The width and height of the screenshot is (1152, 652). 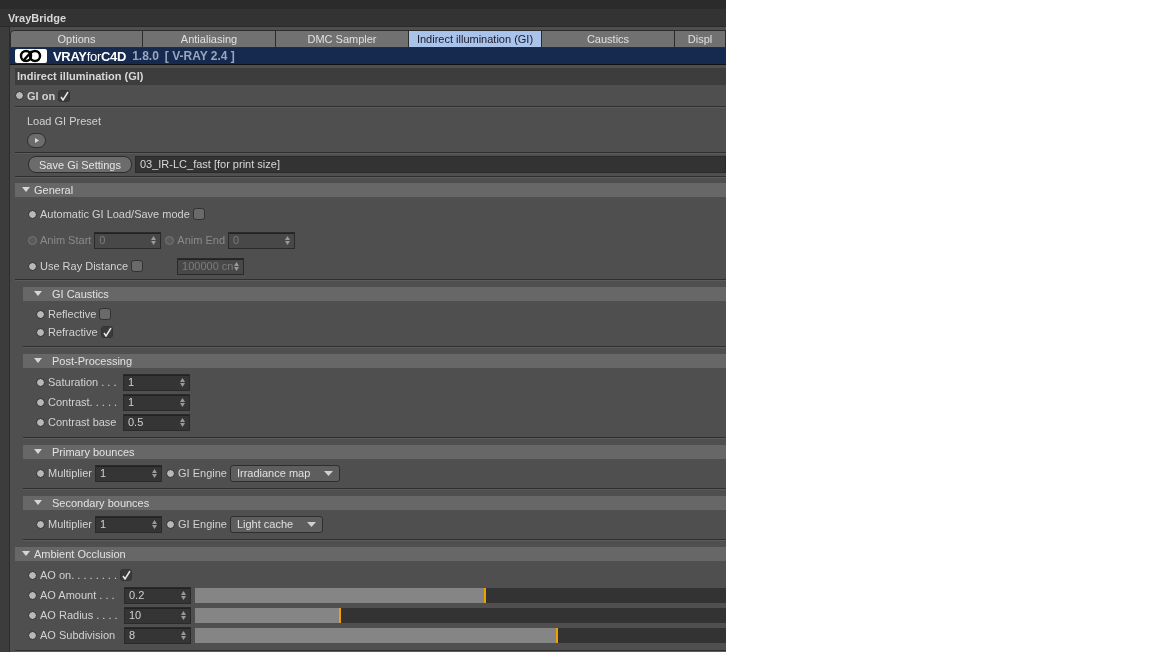 I want to click on group-header: GI Caustics, so click(x=374, y=294).